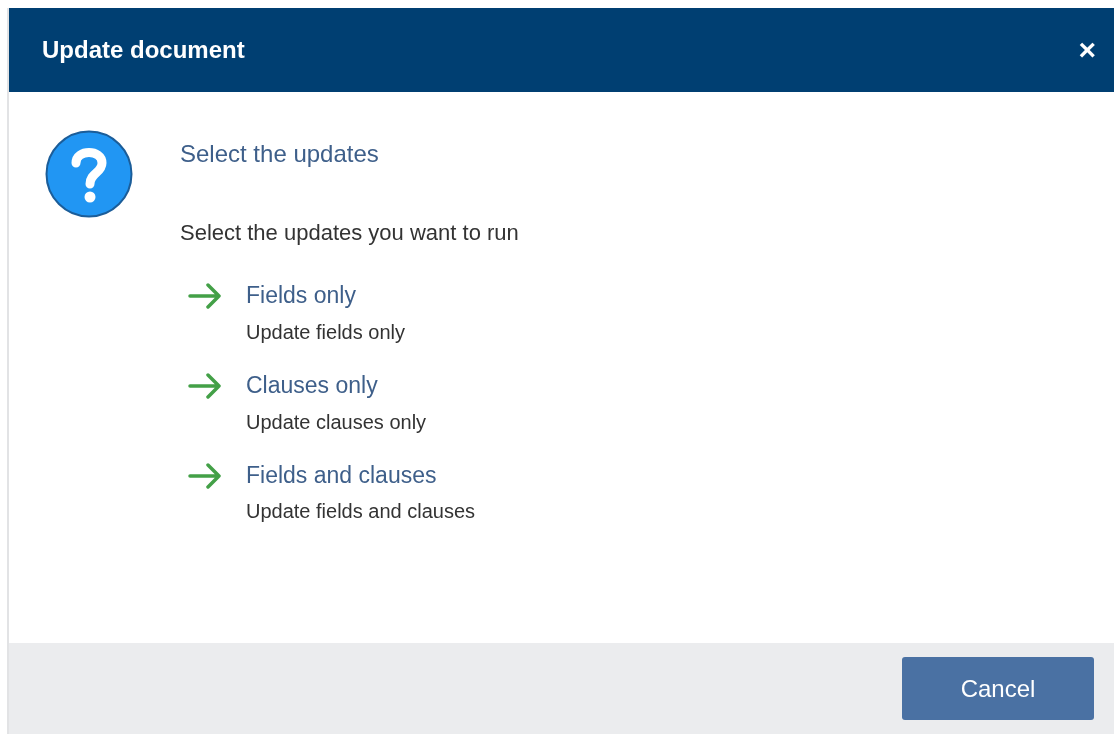 This screenshot has width=1114, height=734. I want to click on cancel-button: Cancel, so click(998, 688).